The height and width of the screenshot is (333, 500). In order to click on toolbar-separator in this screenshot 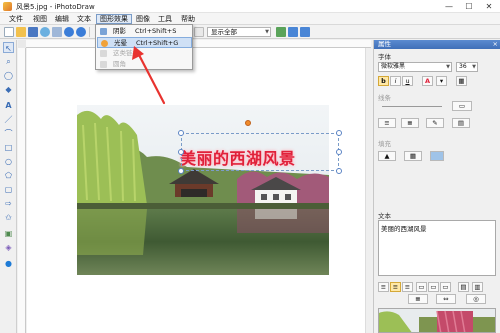, I will do `click(89, 32)`.